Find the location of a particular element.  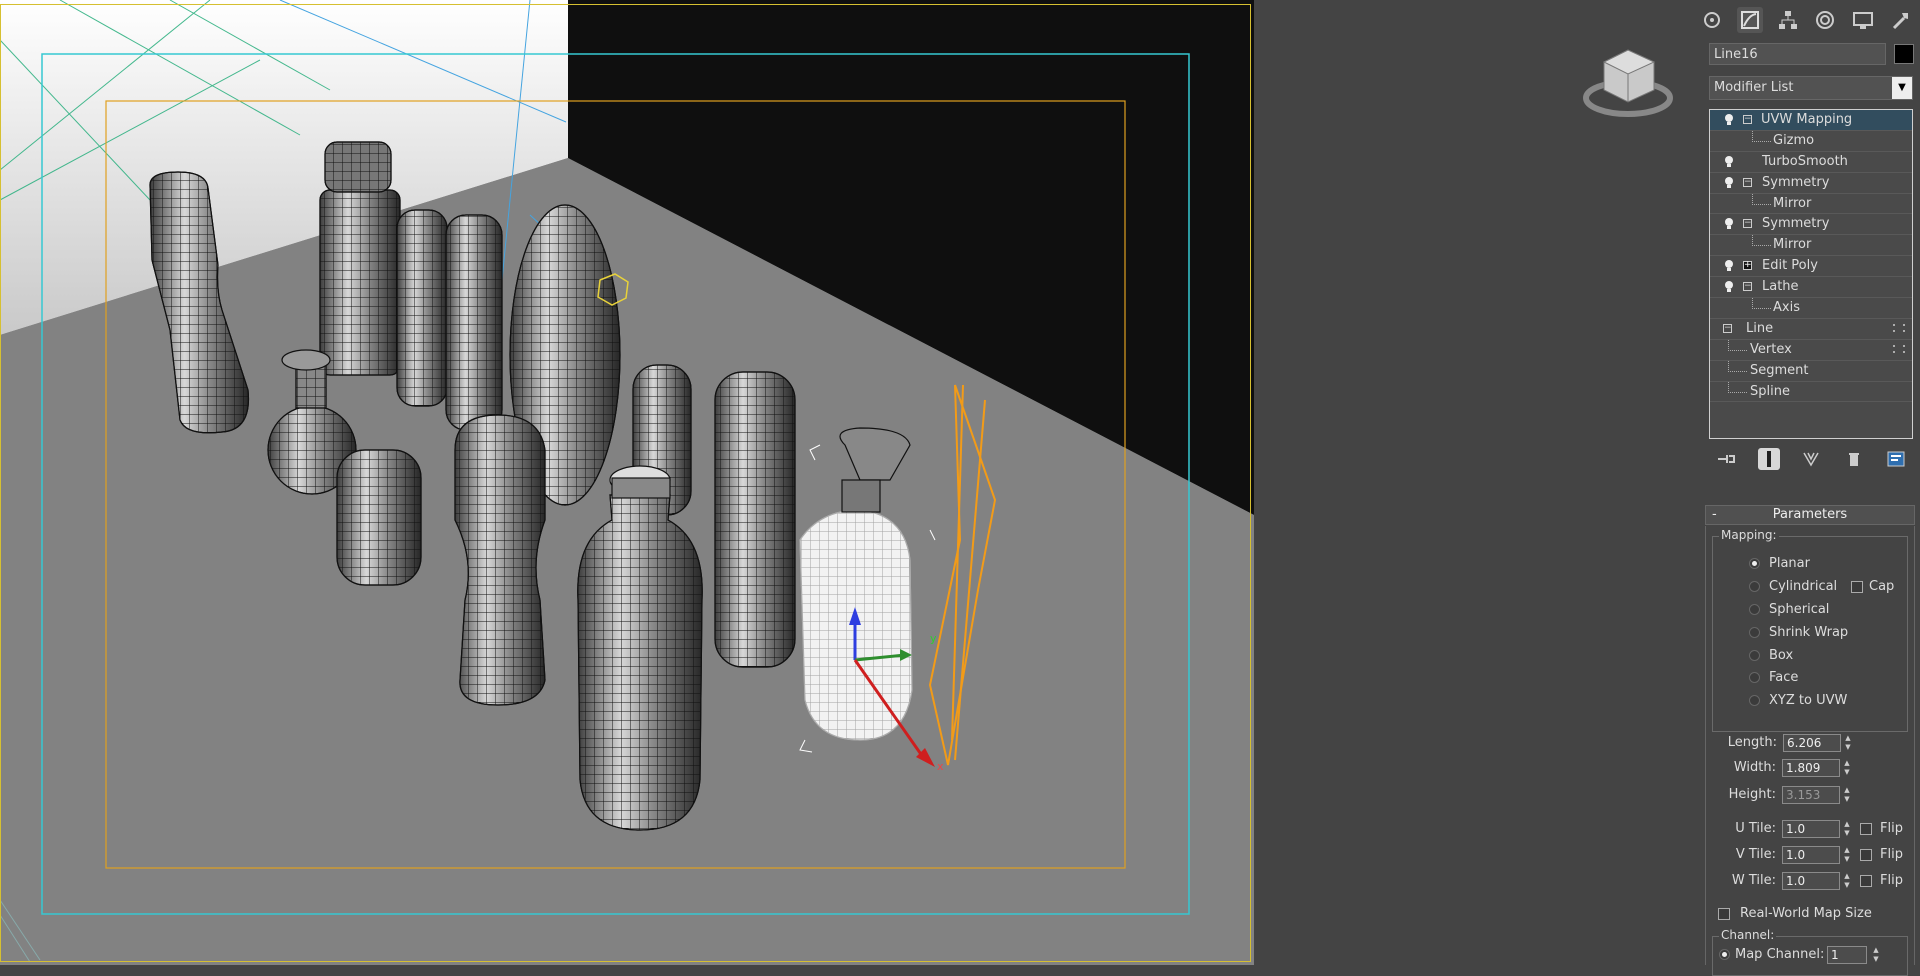

chevron-down-icon: ▼ is located at coordinates (1902, 88).